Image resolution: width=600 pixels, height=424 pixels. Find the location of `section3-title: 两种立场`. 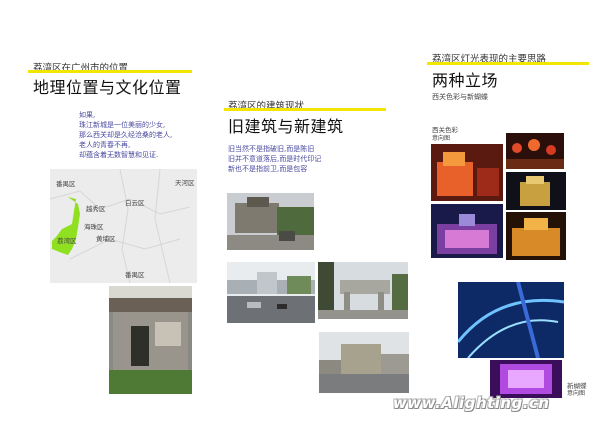

section3-title: 两种立场 is located at coordinates (465, 80).